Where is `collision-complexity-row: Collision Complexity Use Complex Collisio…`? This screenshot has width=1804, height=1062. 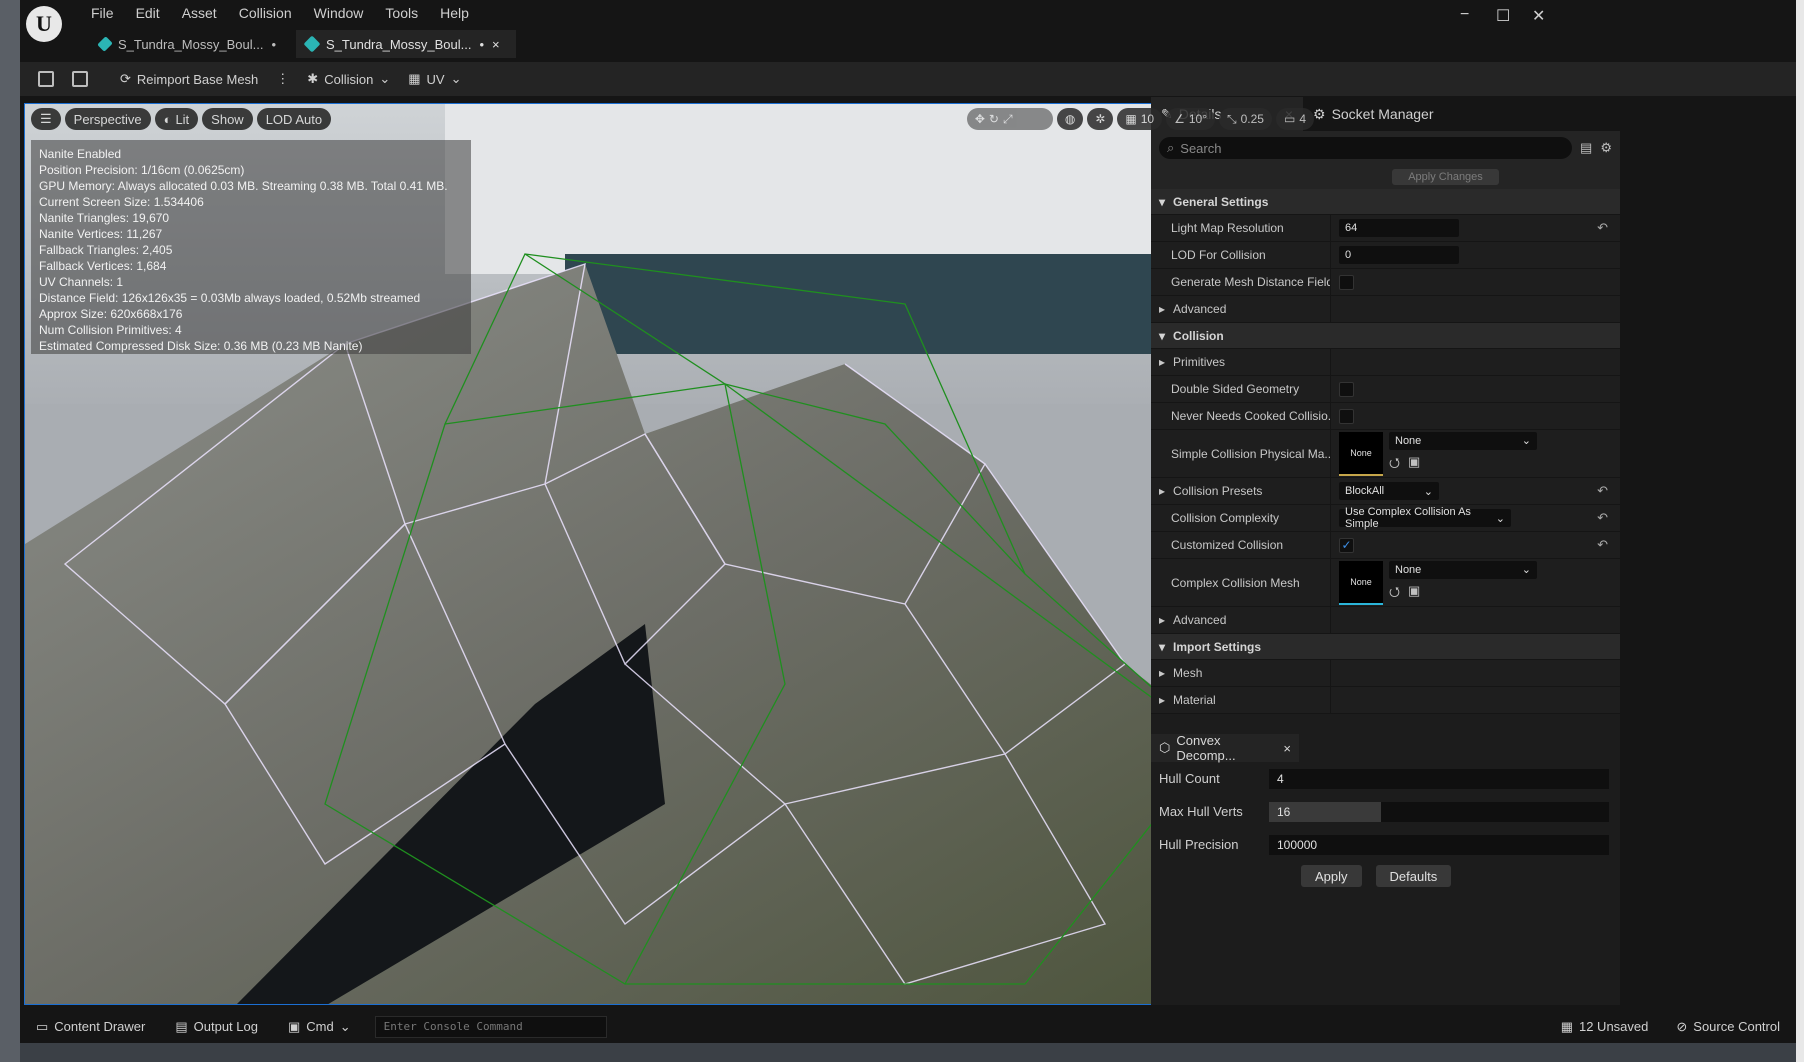
collision-complexity-row: Collision Complexity Use Complex Collisio… is located at coordinates (1385, 518).